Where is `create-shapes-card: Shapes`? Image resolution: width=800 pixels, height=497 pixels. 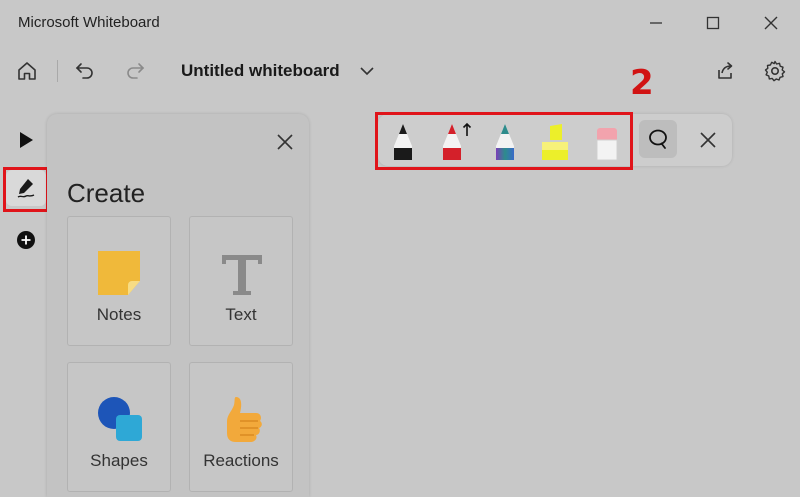 create-shapes-card: Shapes is located at coordinates (119, 427).